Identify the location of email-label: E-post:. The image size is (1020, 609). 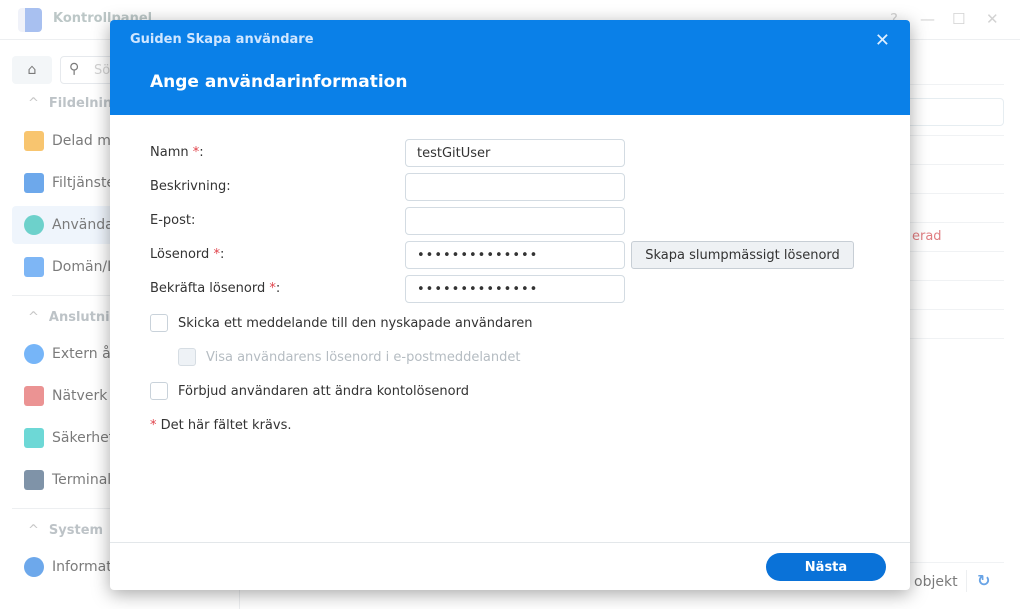
(173, 220).